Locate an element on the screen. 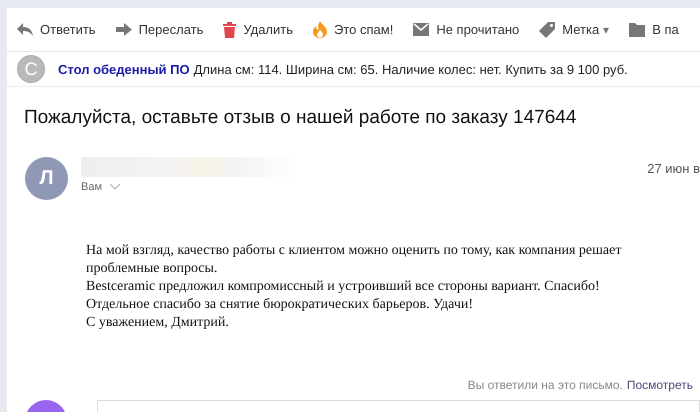 The width and height of the screenshot is (700, 412). unread-button: Не прочитано is located at coordinates (466, 29).